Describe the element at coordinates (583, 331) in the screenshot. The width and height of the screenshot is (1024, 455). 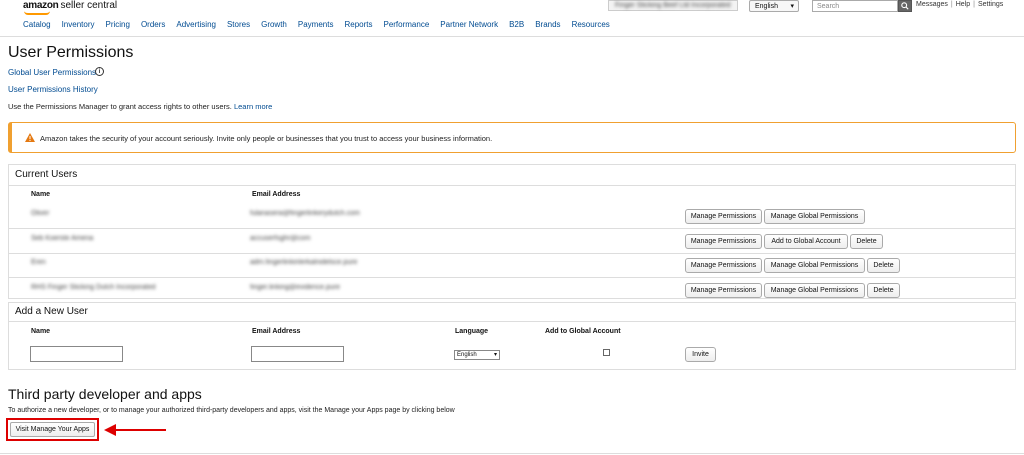
I see `column-header-global-account: Add to Global Account` at that location.